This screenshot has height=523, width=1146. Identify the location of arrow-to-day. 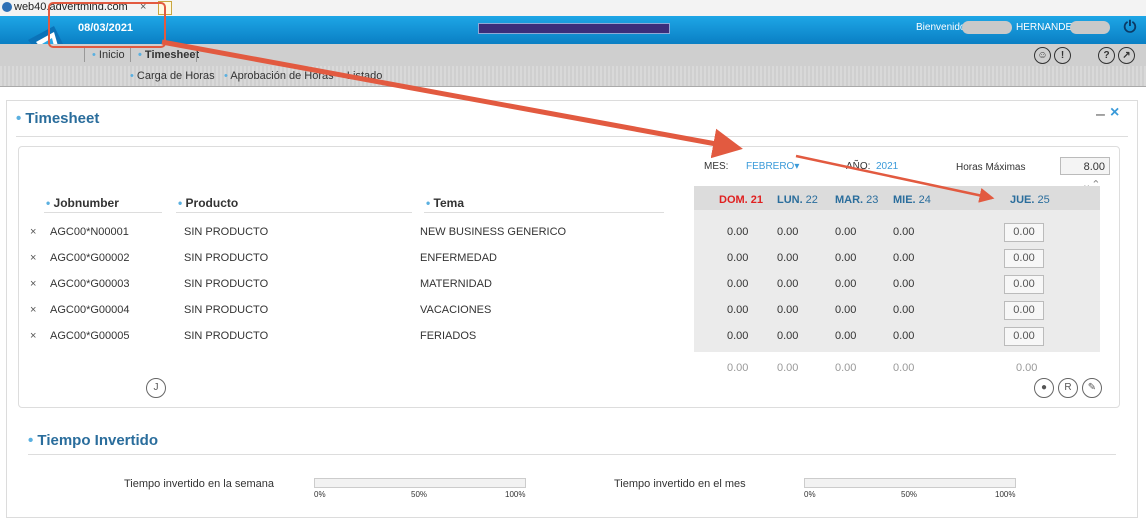
(895, 178).